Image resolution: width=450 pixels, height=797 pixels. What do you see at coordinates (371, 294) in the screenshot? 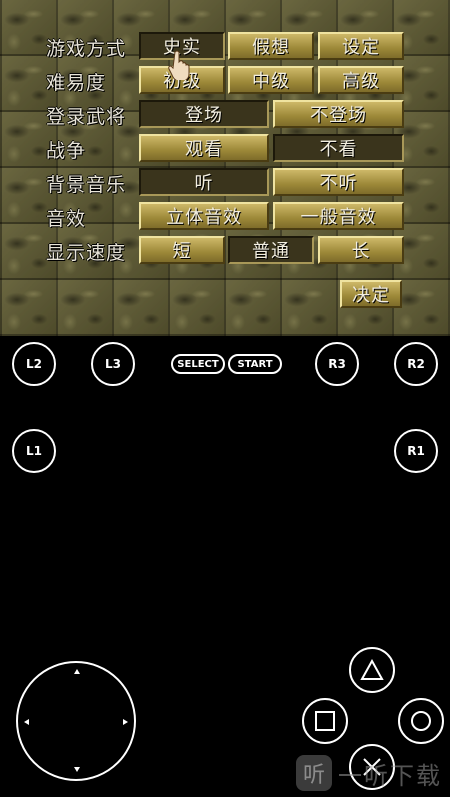
I see `confirm-button: 决定` at bounding box center [371, 294].